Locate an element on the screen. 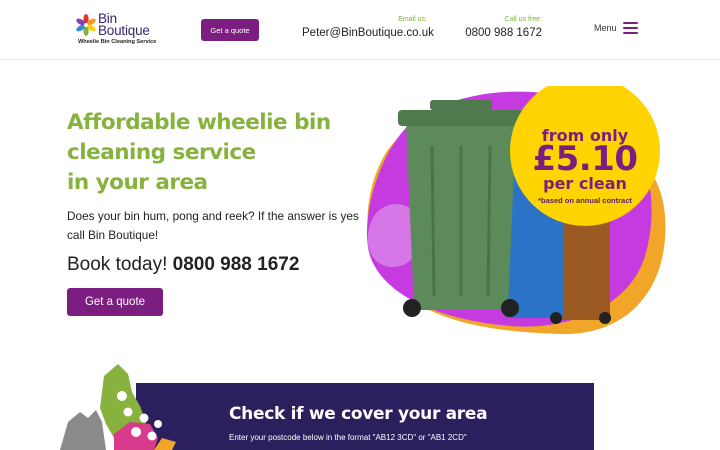  promo-footnote: *based on annual contract is located at coordinates (585, 200).